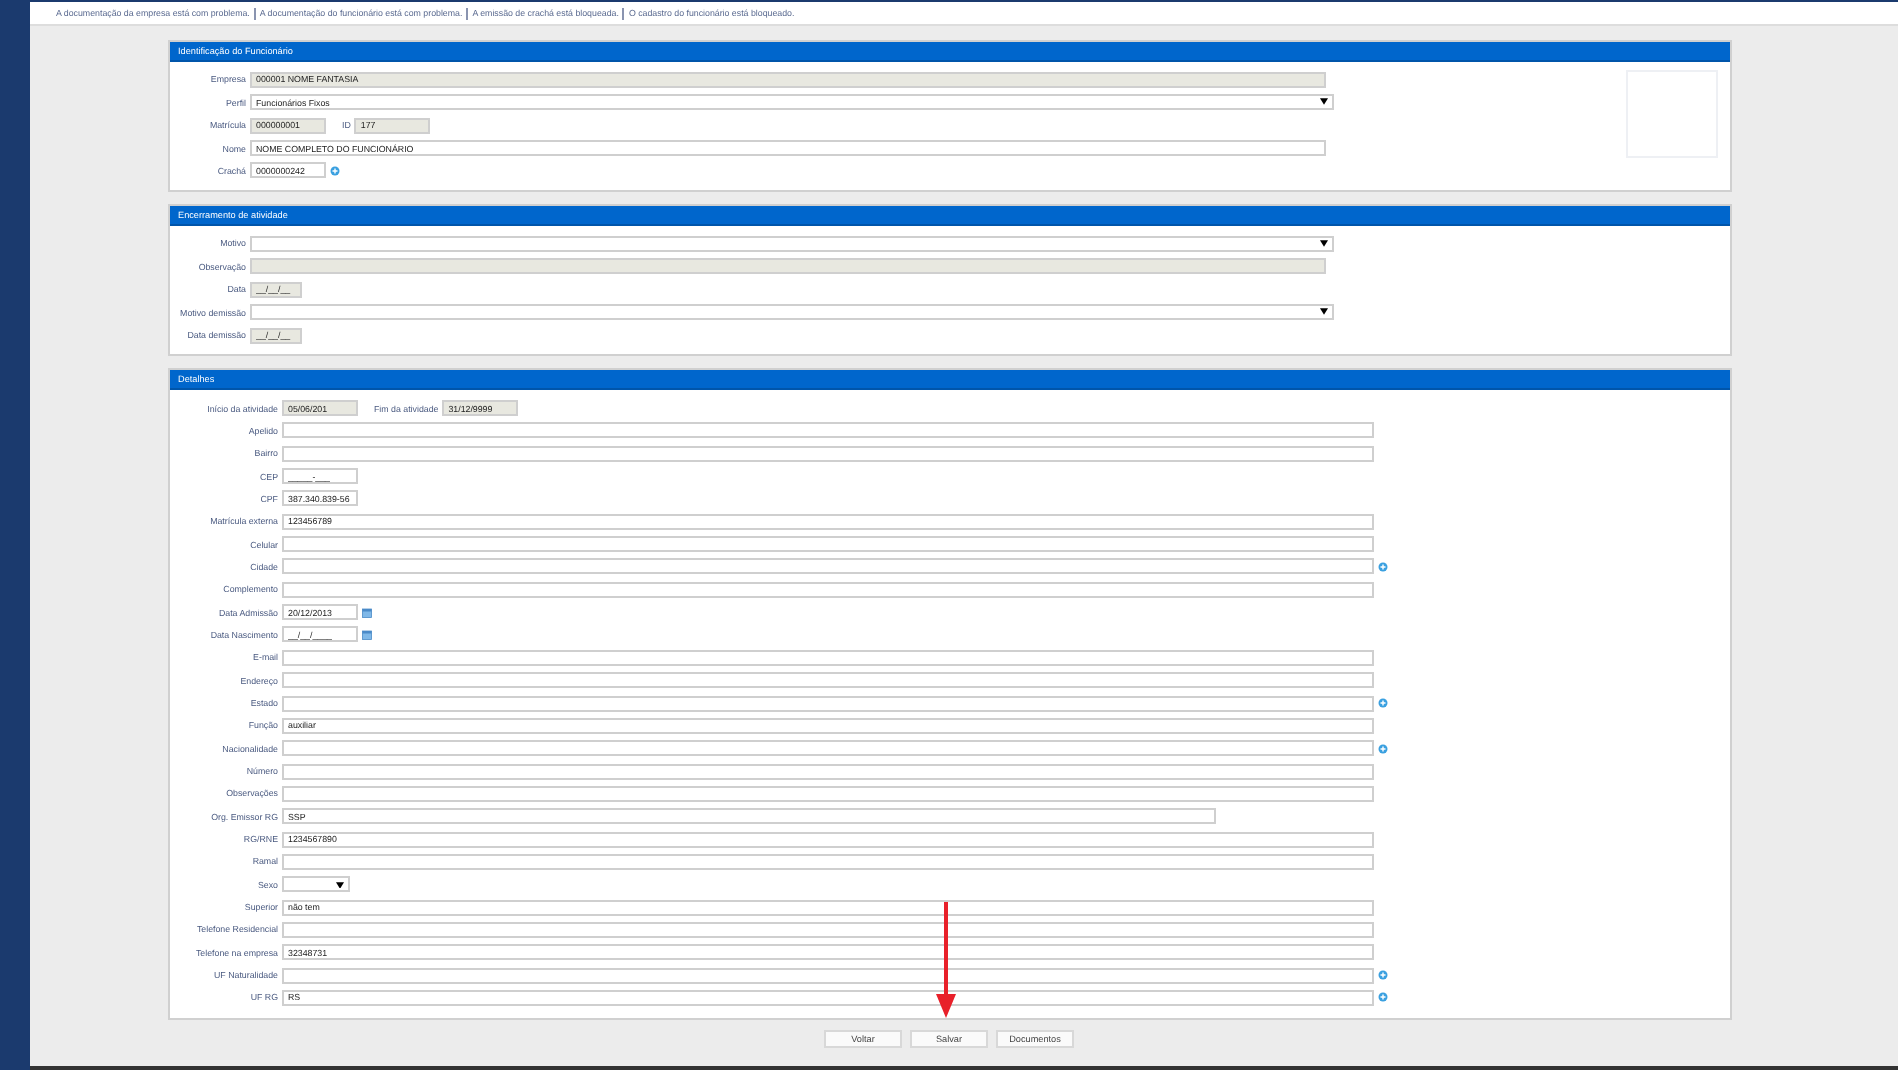 The height and width of the screenshot is (1070, 1898). What do you see at coordinates (946, 960) in the screenshot?
I see `annotation-arrow` at bounding box center [946, 960].